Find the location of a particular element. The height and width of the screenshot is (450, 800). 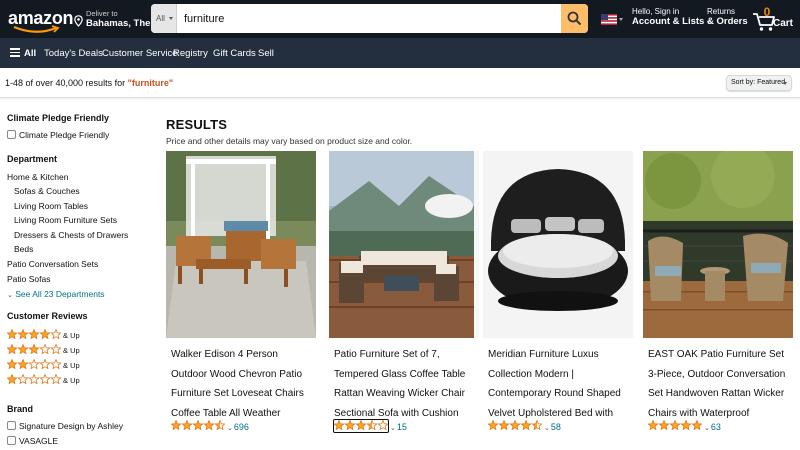

product-rating: ⌄58 is located at coordinates (524, 425).